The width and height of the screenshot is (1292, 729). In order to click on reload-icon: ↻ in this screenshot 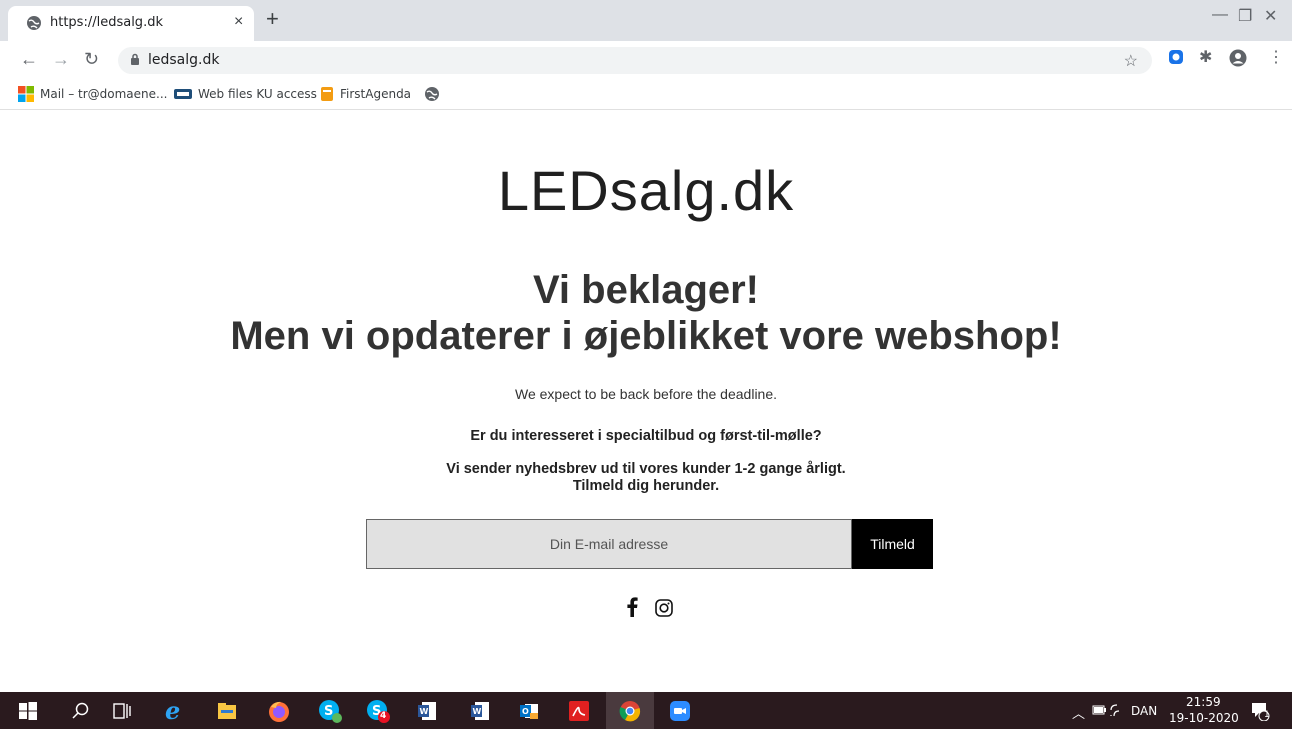, I will do `click(91, 59)`.